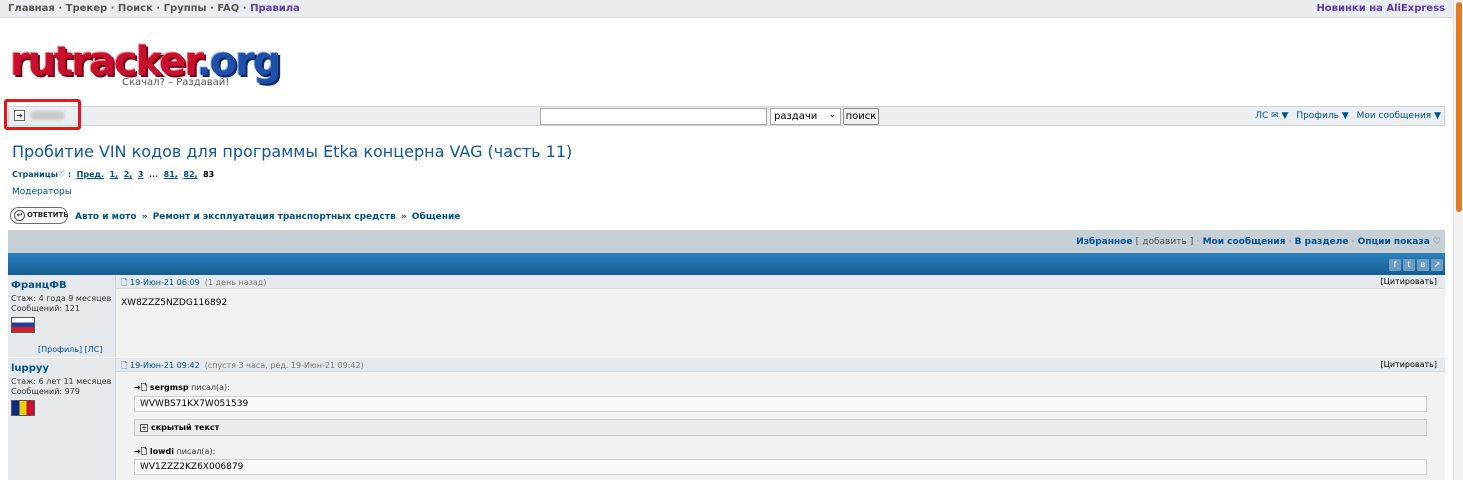  Describe the element at coordinates (169, 387) in the screenshot. I see `quote-author: sergmsp` at that location.